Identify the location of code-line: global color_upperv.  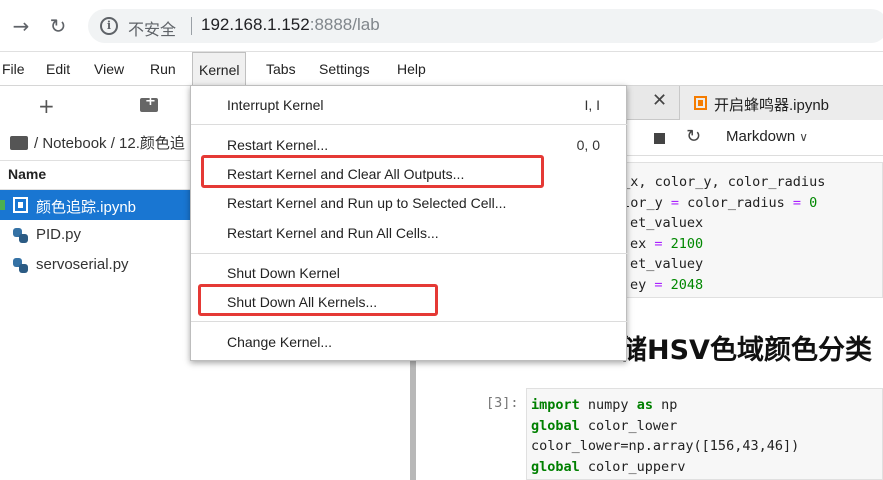
(608, 466).